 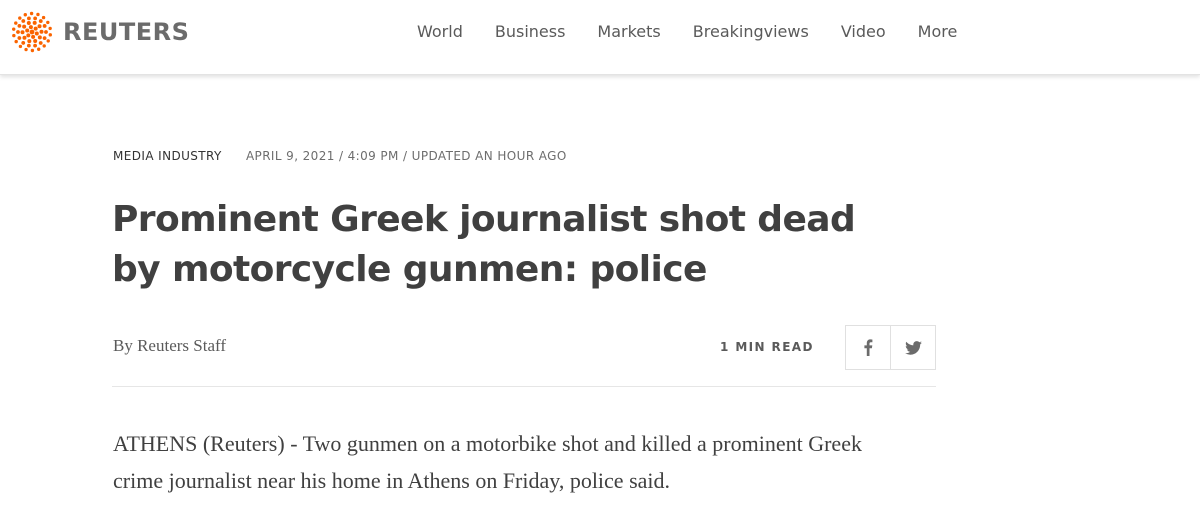 I want to click on twitter-icon, so click(x=913, y=347).